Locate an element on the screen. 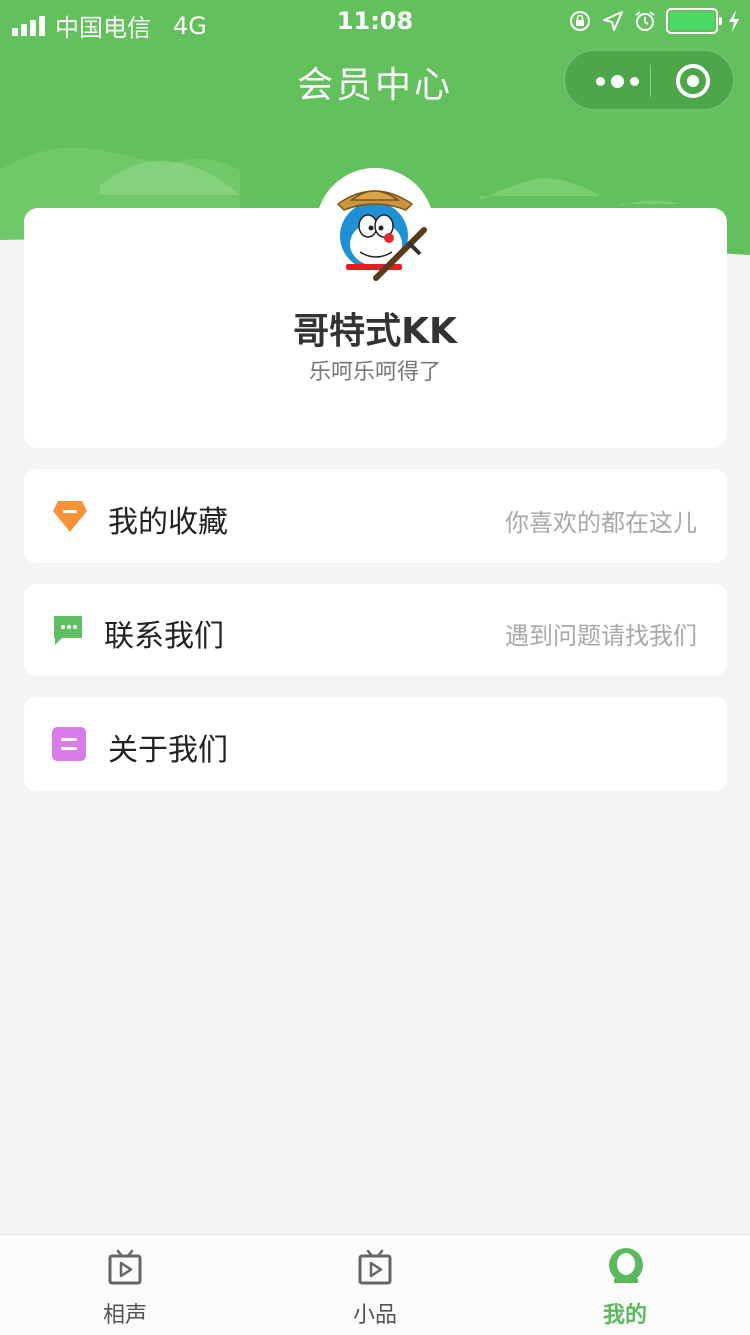 Image resolution: width=750 pixels, height=1335 pixels. capsule-divider is located at coordinates (650, 81).